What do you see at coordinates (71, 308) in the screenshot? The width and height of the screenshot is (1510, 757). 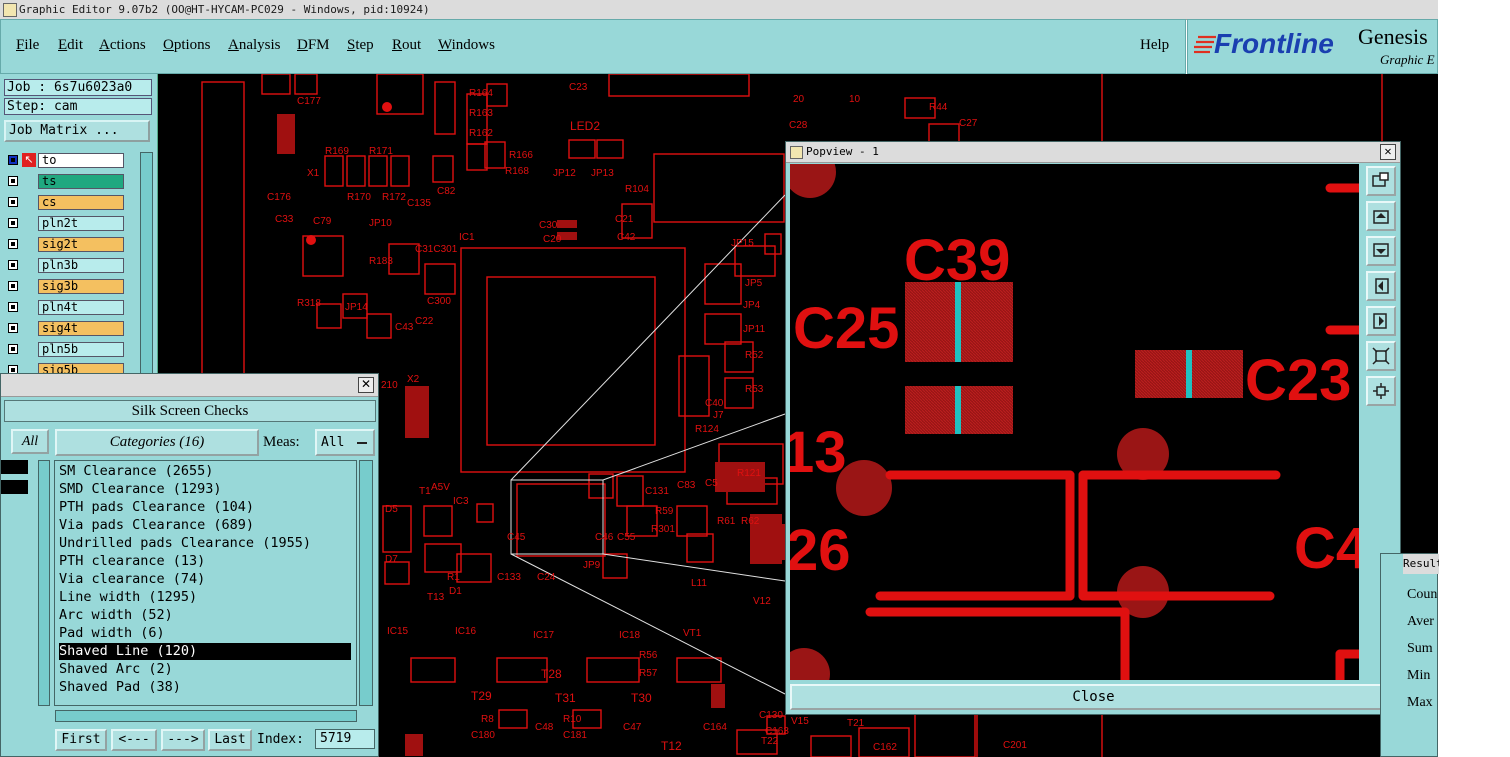 I see `layer-row: pln4t` at bounding box center [71, 308].